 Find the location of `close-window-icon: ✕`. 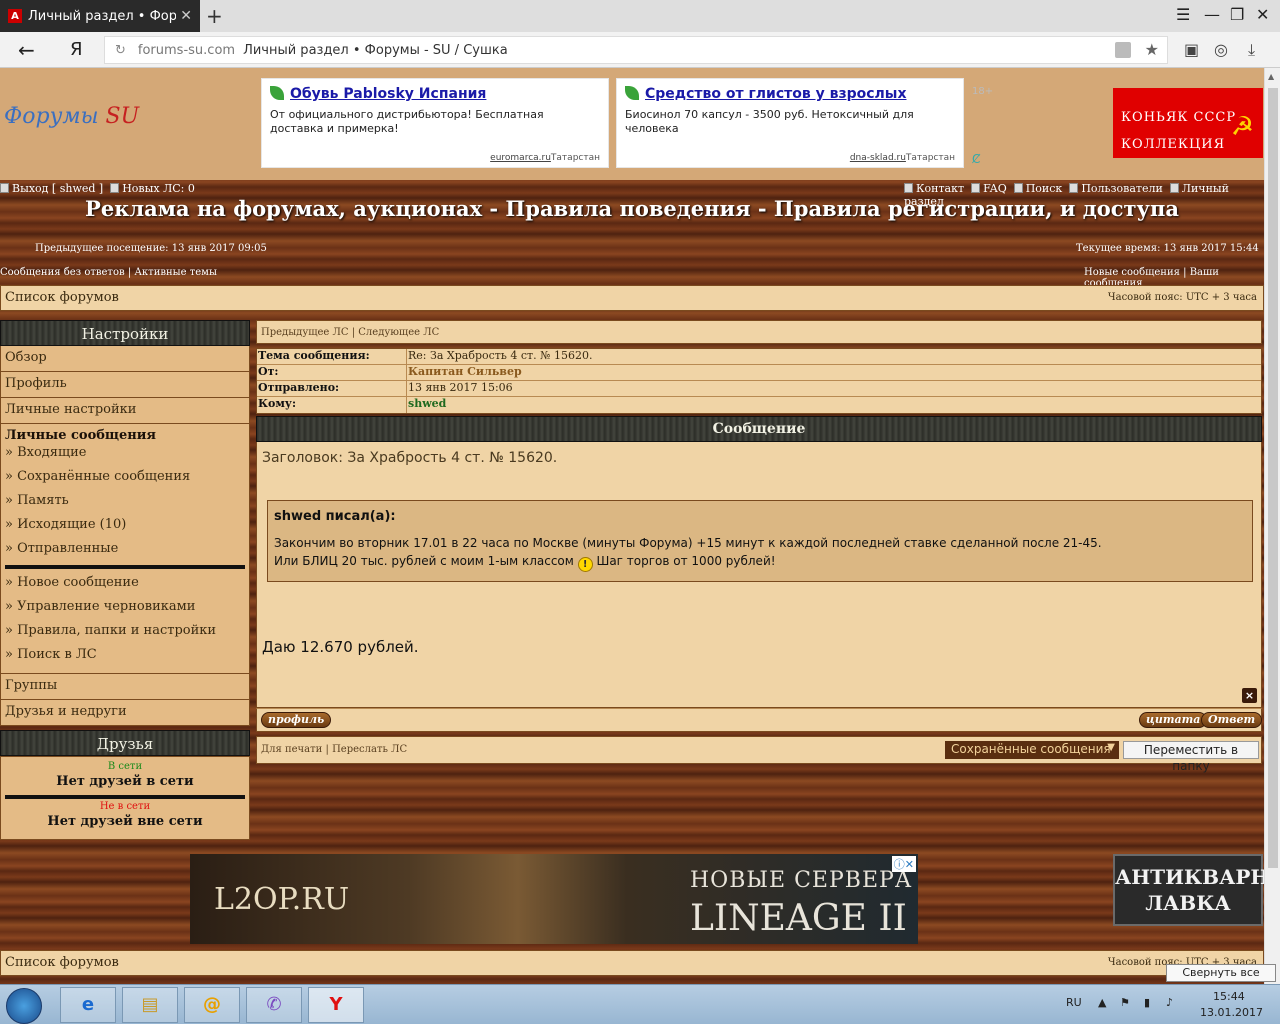

close-window-icon: ✕ is located at coordinates (1262, 14).